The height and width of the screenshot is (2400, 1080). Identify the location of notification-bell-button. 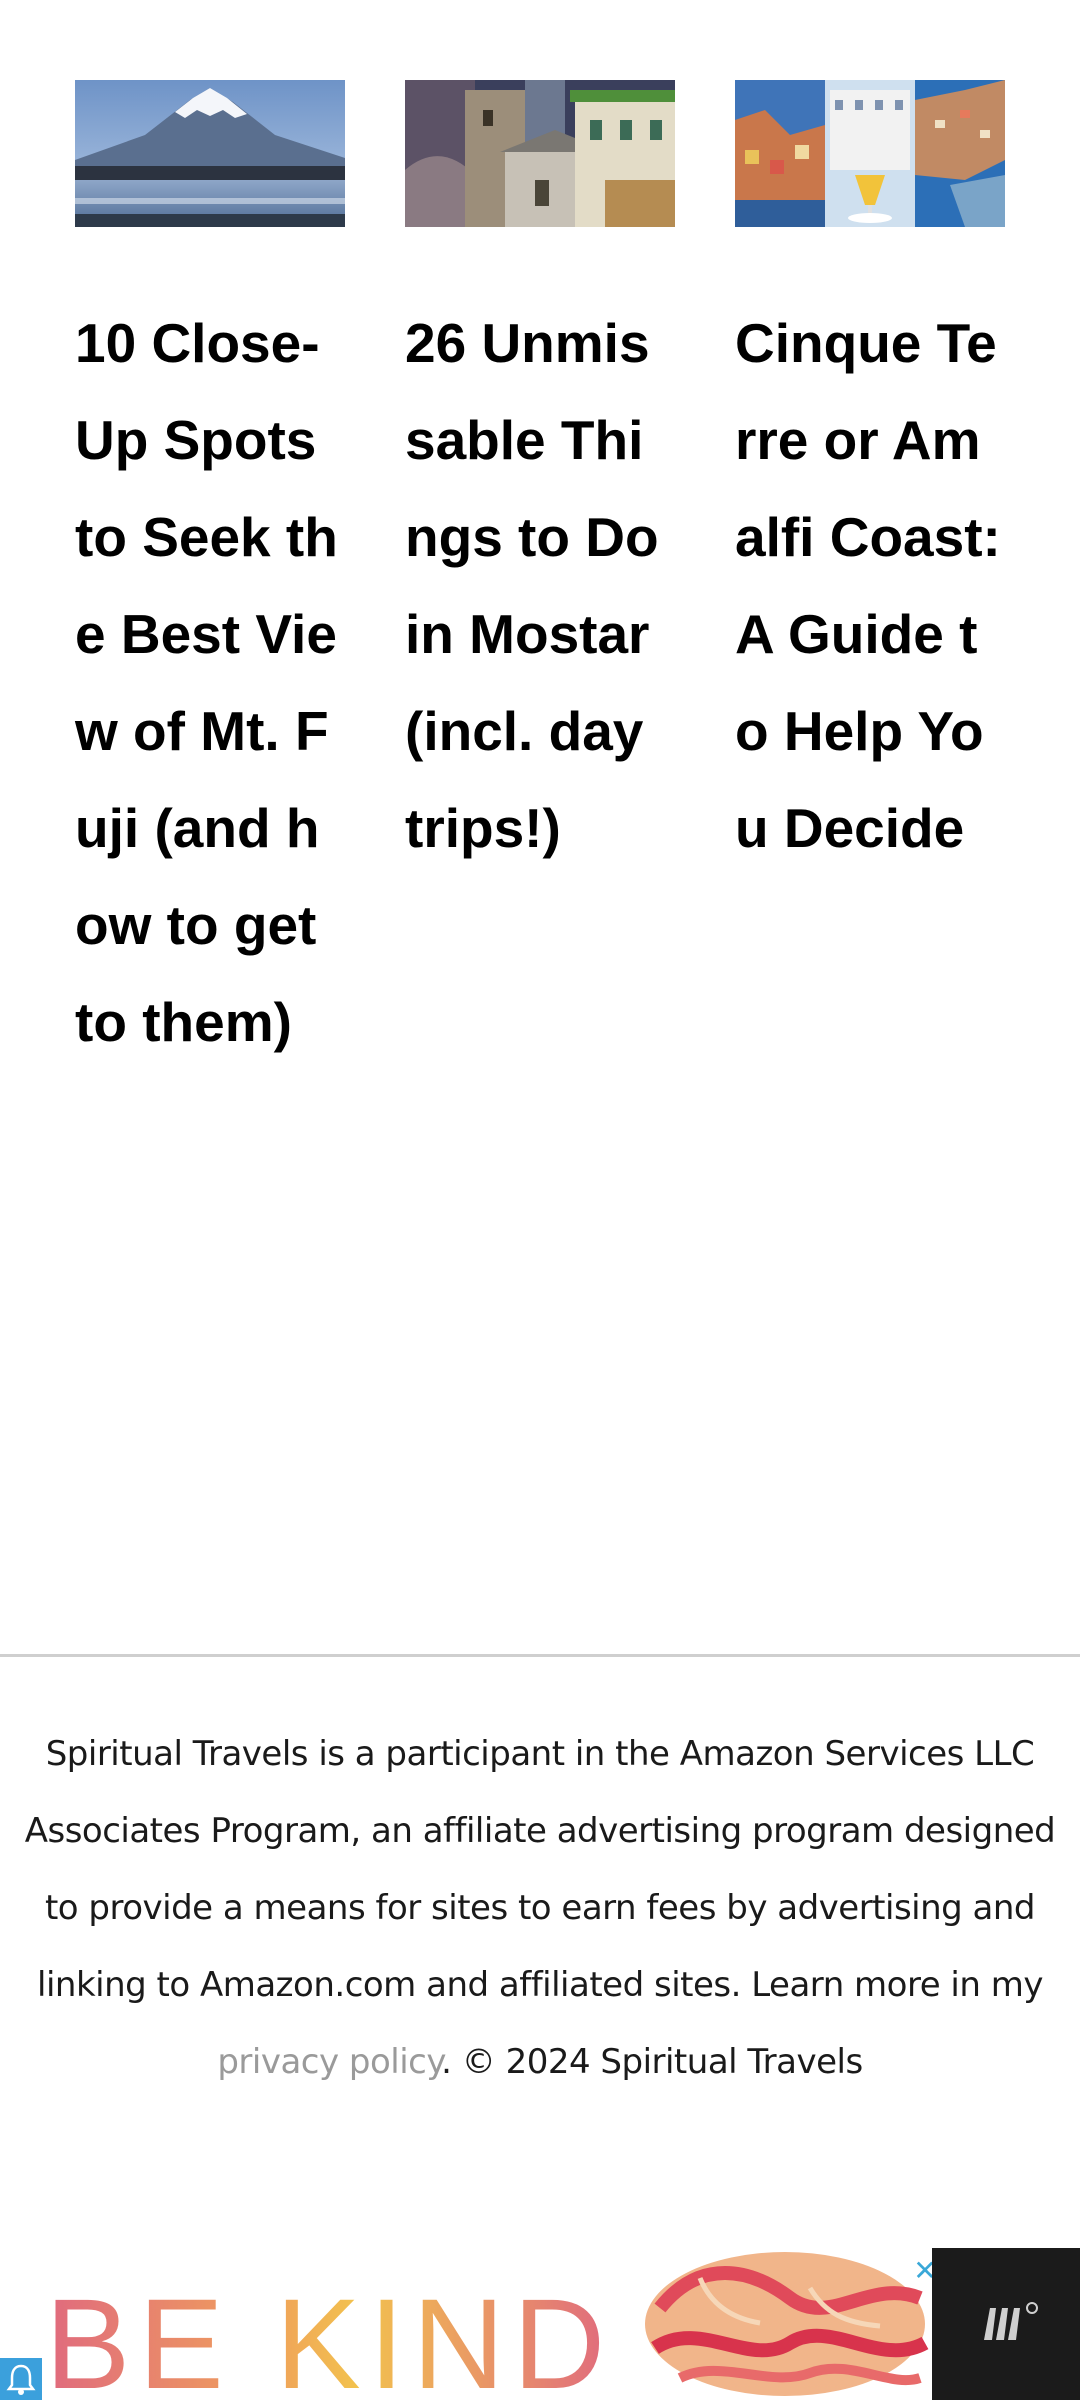
(21, 2379).